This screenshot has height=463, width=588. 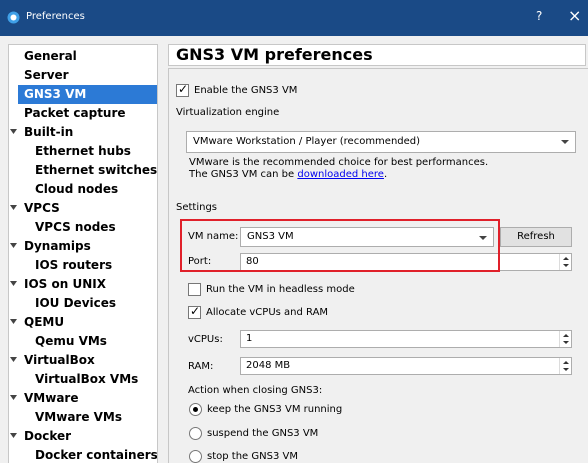 I want to click on headless-mode-label: Run the VM in headless mode, so click(x=280, y=289).